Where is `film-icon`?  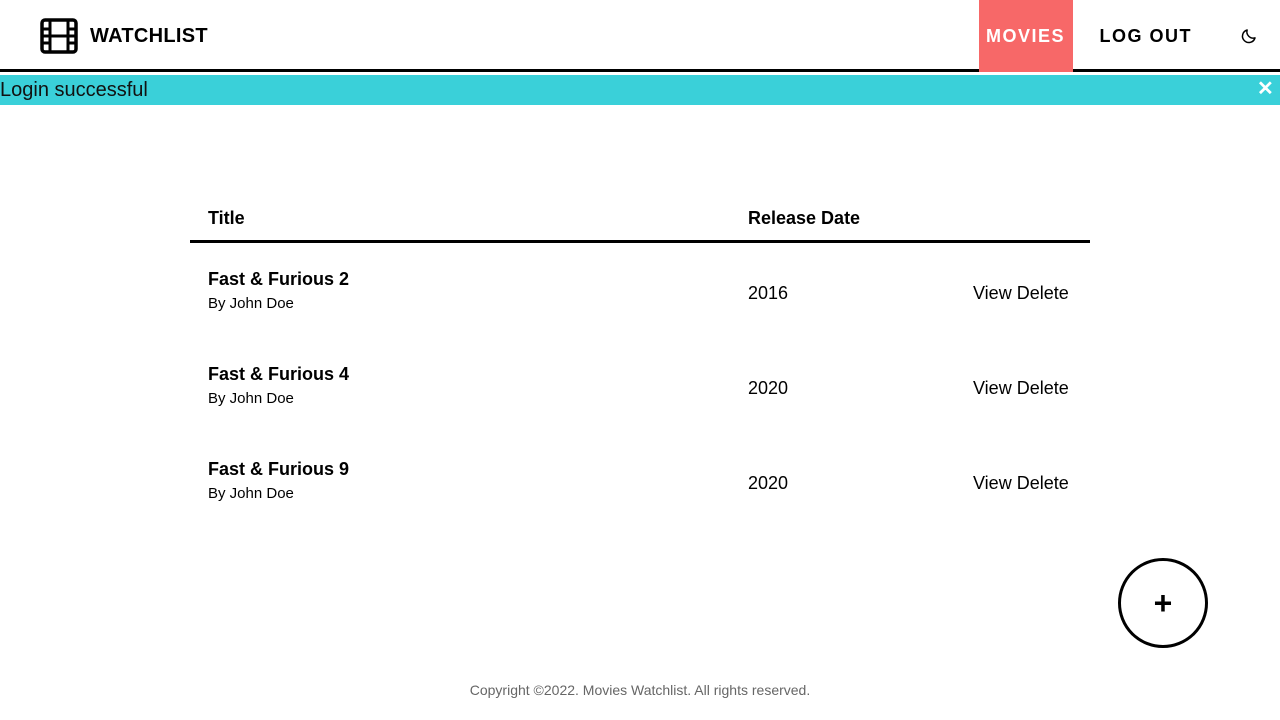 film-icon is located at coordinates (59, 36).